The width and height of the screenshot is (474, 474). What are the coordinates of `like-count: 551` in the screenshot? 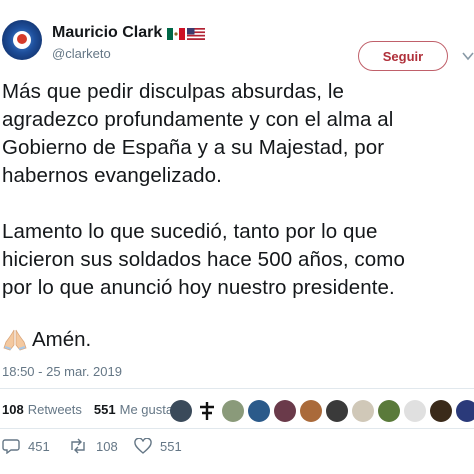 It's located at (171, 446).